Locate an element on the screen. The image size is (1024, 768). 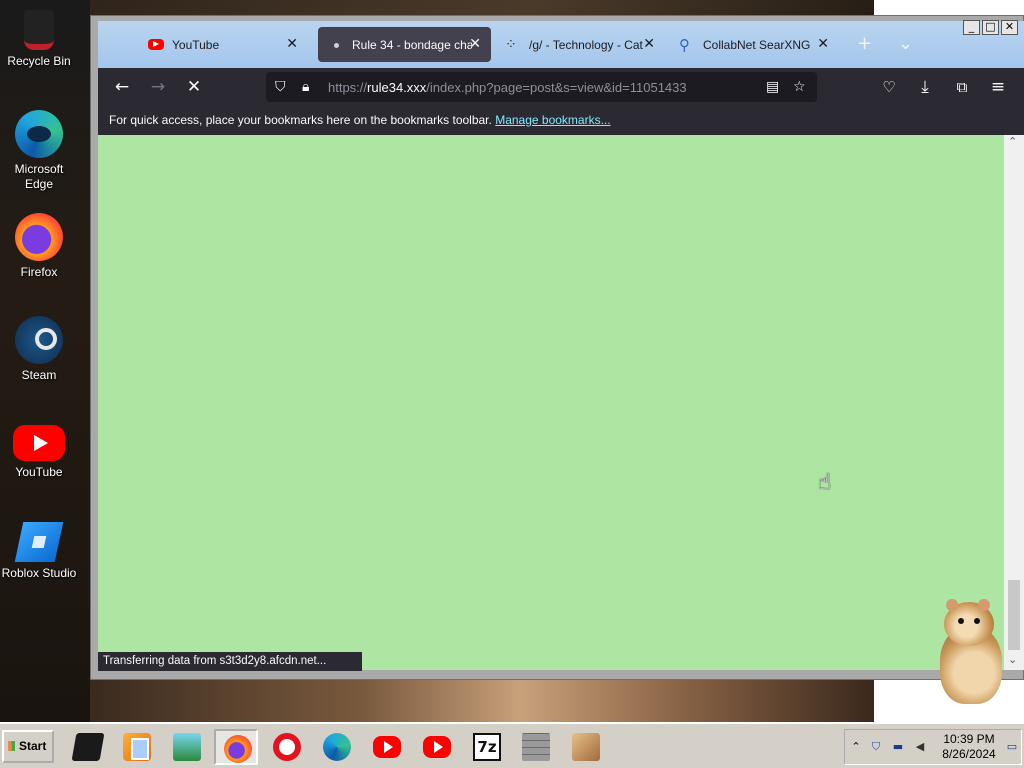
taskbar-app-firefox is located at coordinates (236, 747).